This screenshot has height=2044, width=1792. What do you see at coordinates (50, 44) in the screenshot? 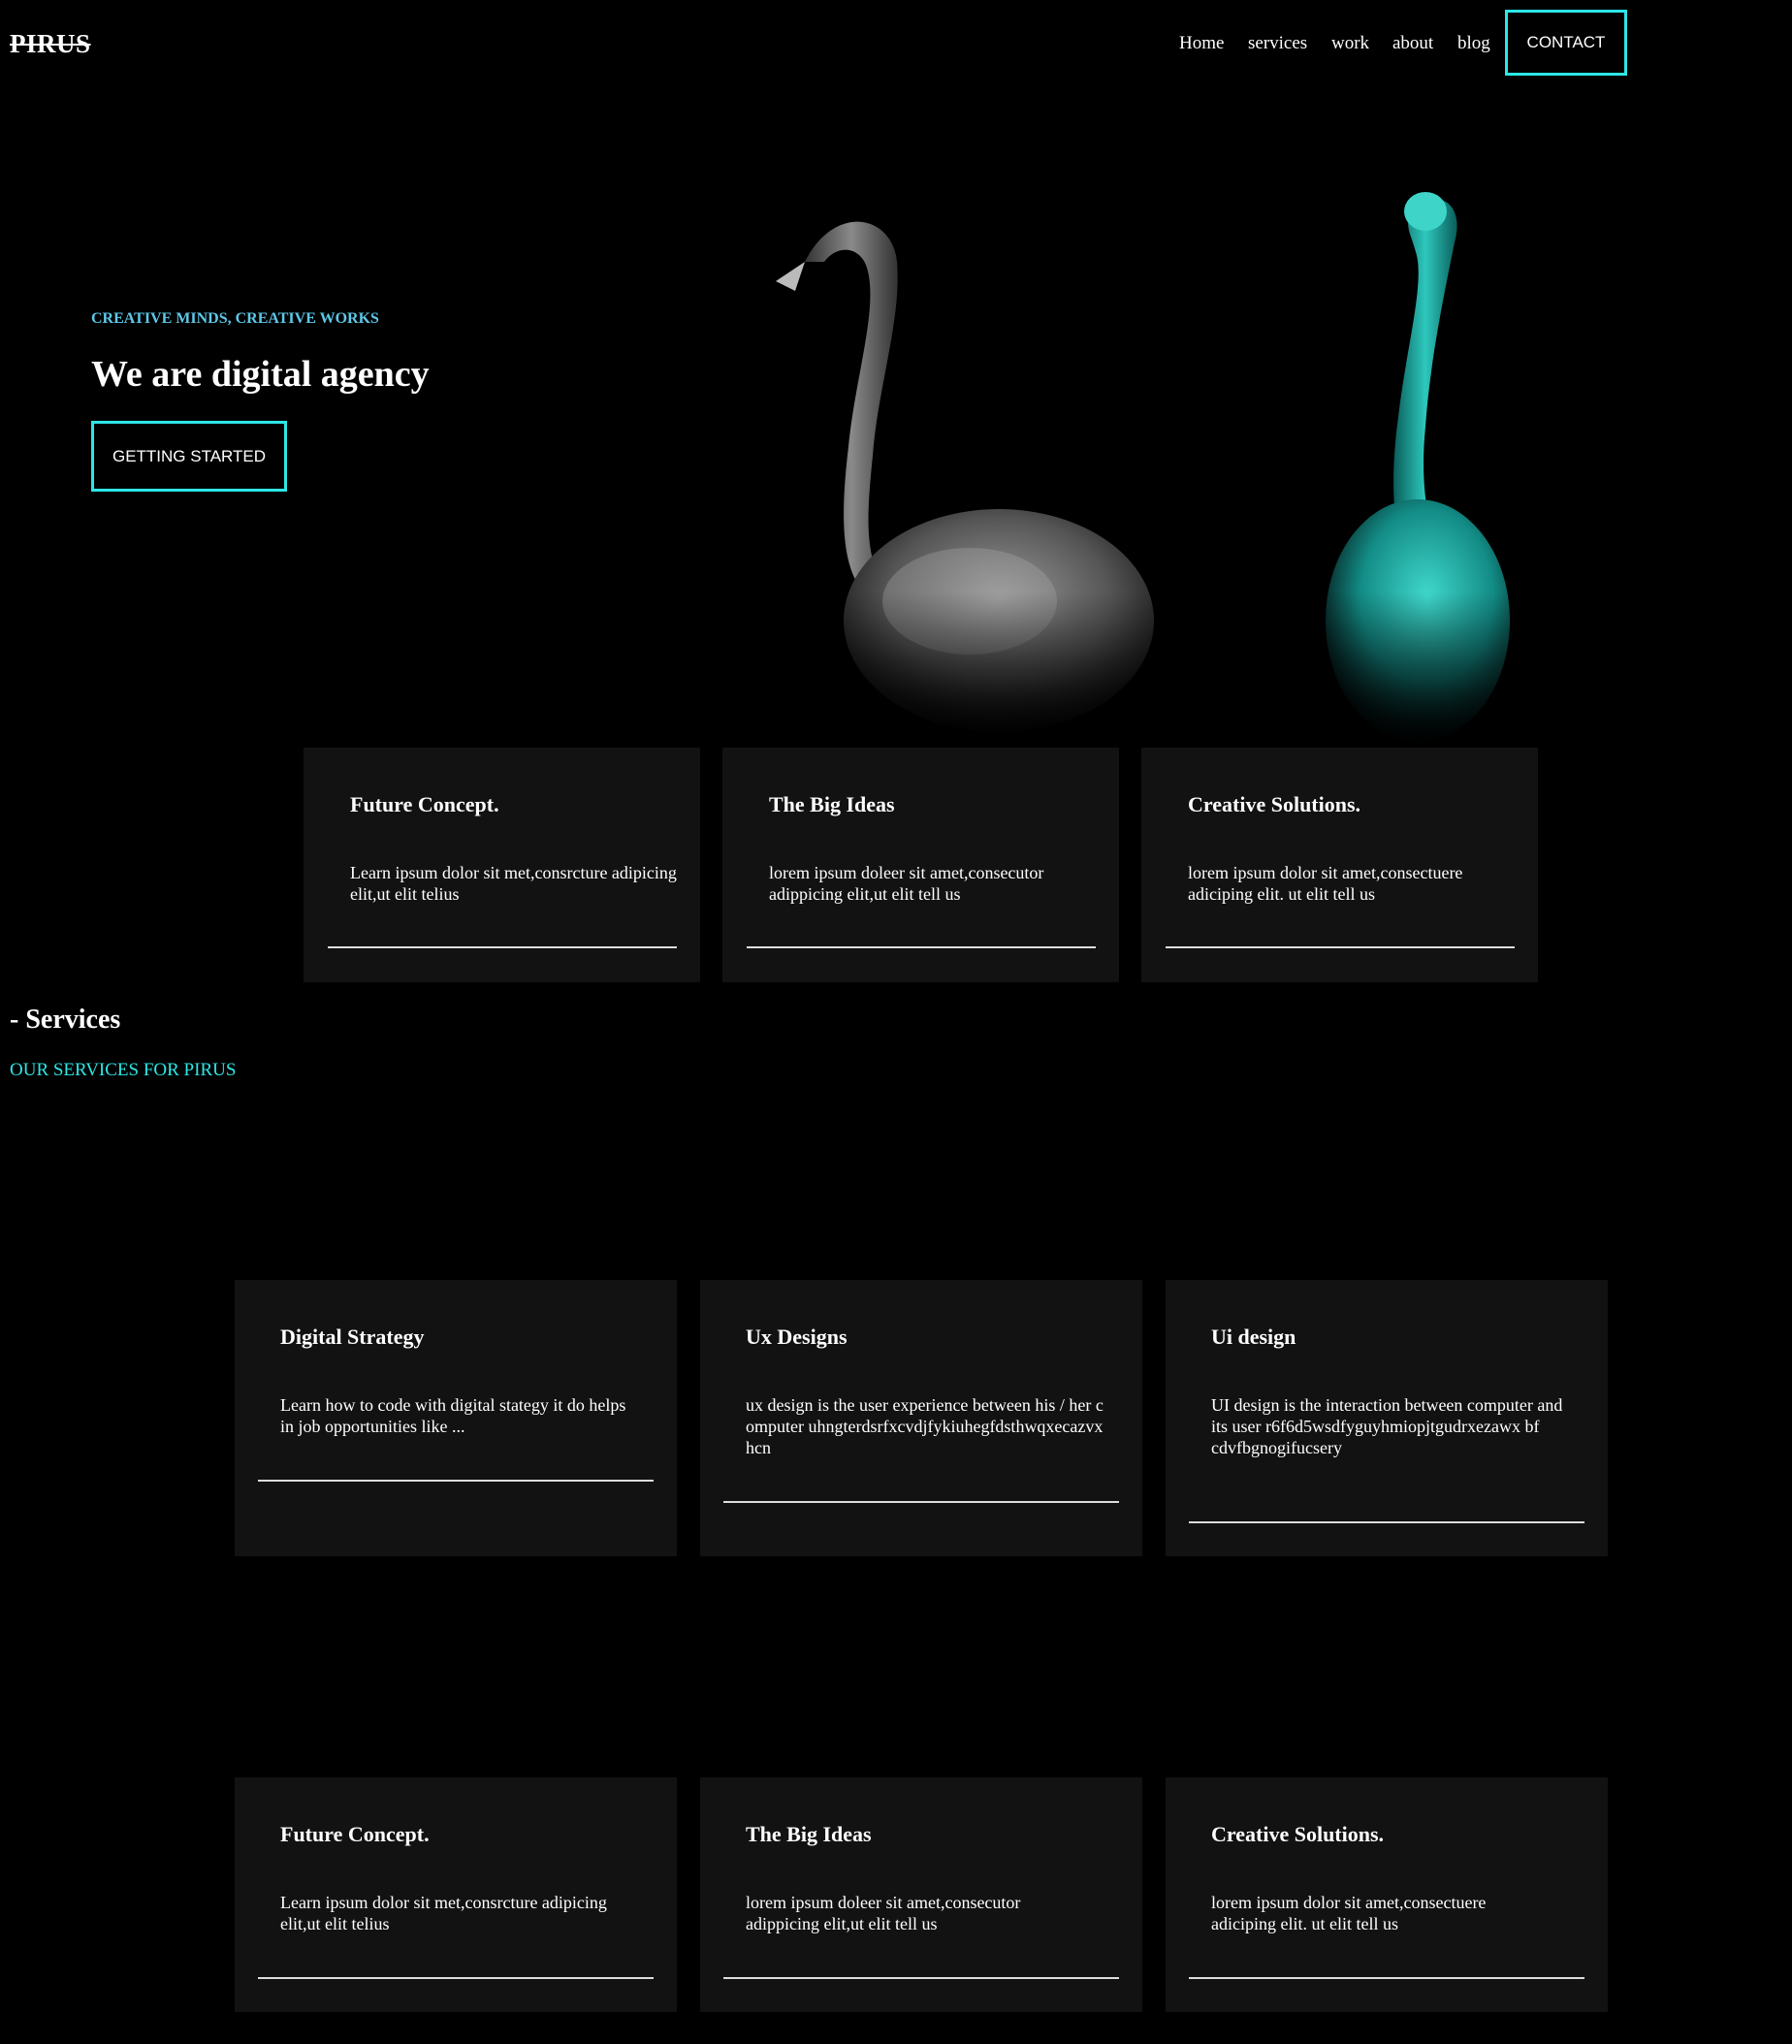
I see `logo: PIRUS` at bounding box center [50, 44].